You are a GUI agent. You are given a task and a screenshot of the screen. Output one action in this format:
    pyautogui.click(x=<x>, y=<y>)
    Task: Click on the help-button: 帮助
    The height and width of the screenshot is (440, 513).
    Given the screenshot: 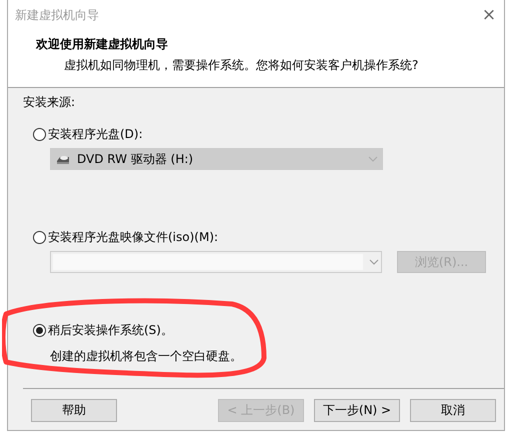 What is the action you would take?
    pyautogui.click(x=74, y=410)
    